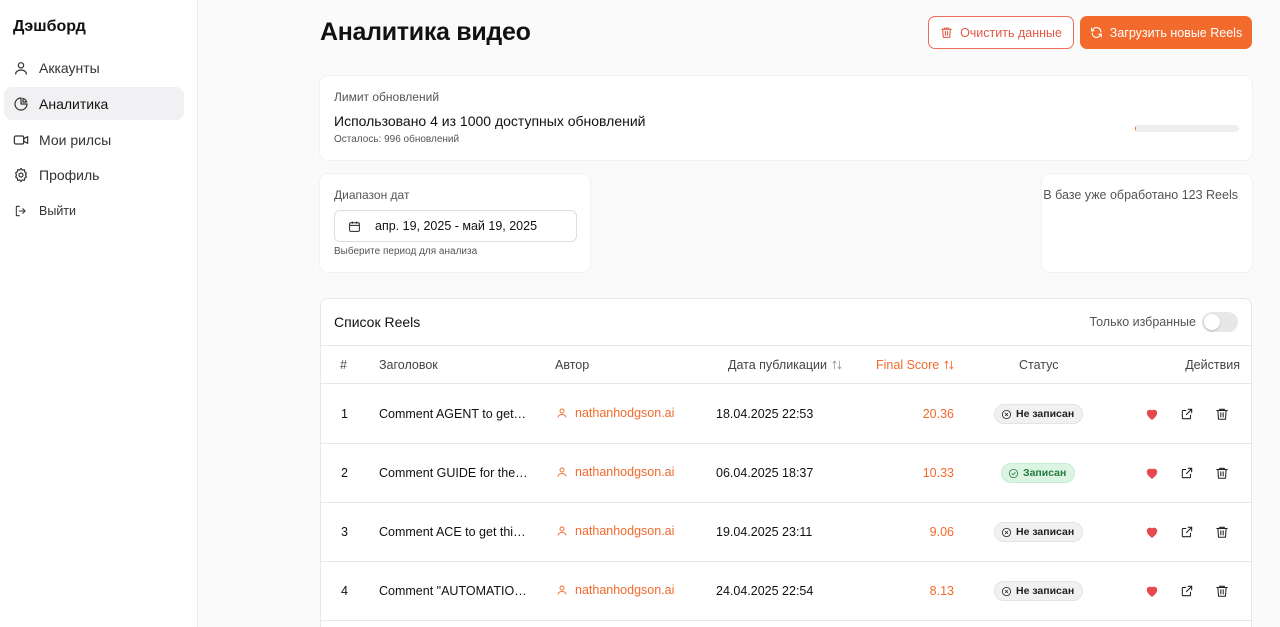 The height and width of the screenshot is (627, 1280). Describe the element at coordinates (21, 104) in the screenshot. I see `pie-chart-icon` at that location.